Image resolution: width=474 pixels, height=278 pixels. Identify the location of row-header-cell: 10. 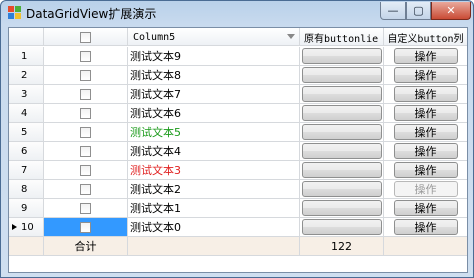
(26, 227).